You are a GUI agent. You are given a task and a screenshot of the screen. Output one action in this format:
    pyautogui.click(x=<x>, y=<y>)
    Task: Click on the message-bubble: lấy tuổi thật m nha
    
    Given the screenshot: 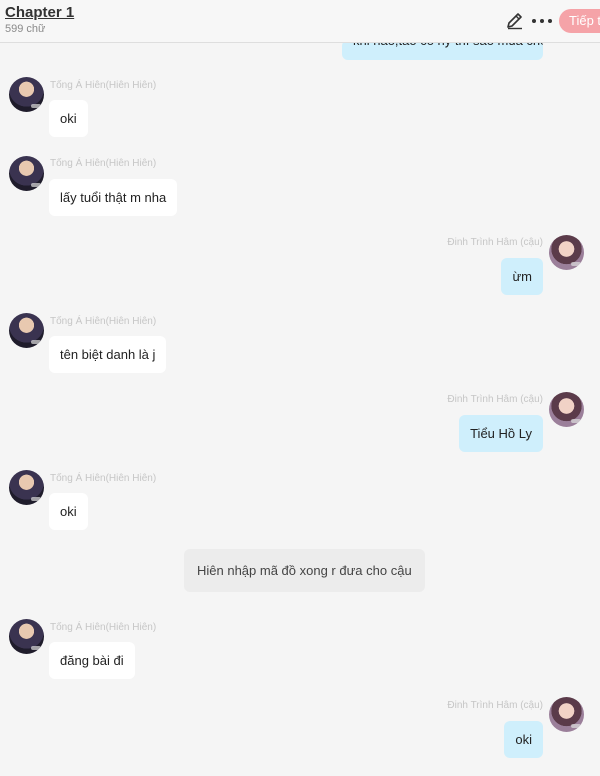 What is the action you would take?
    pyautogui.click(x=113, y=197)
    